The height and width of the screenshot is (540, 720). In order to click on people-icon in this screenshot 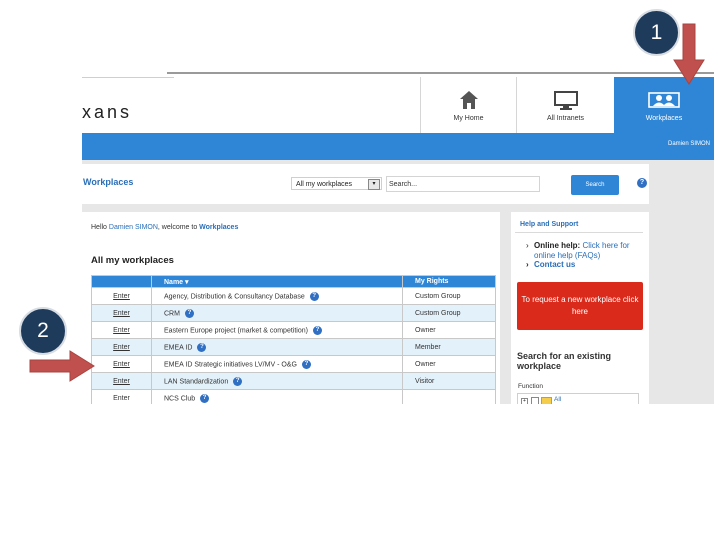, I will do `click(664, 100)`.